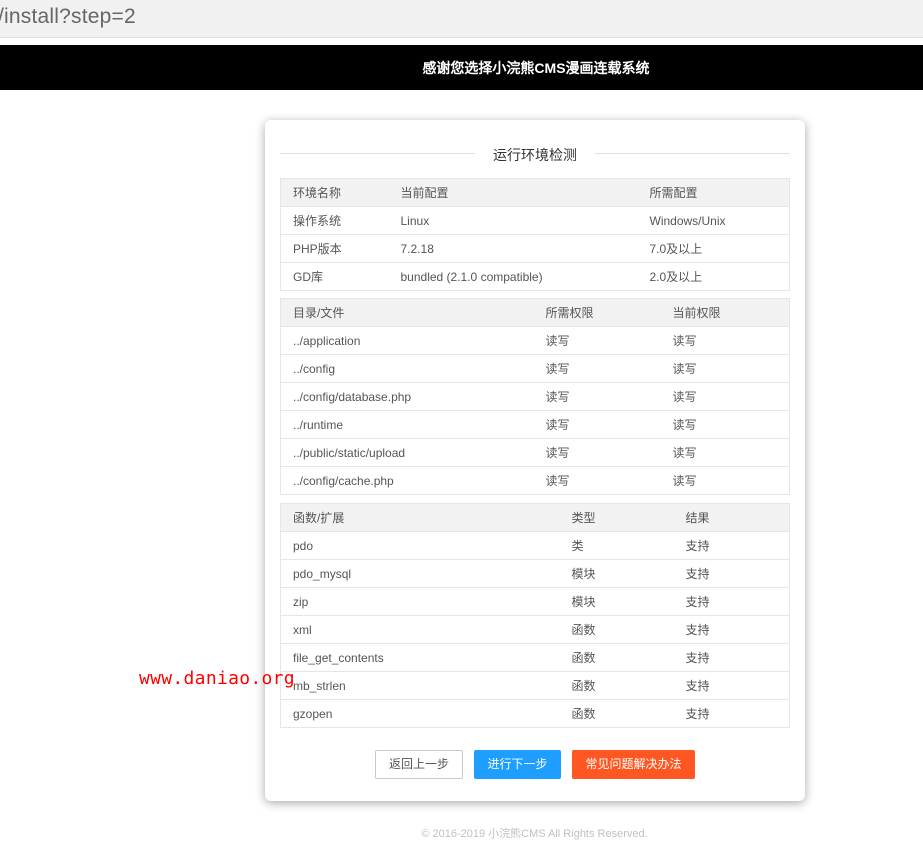 This screenshot has height=842, width=923. Describe the element at coordinates (334, 248) in the screenshot. I see `table-cell: PHP版本` at that location.